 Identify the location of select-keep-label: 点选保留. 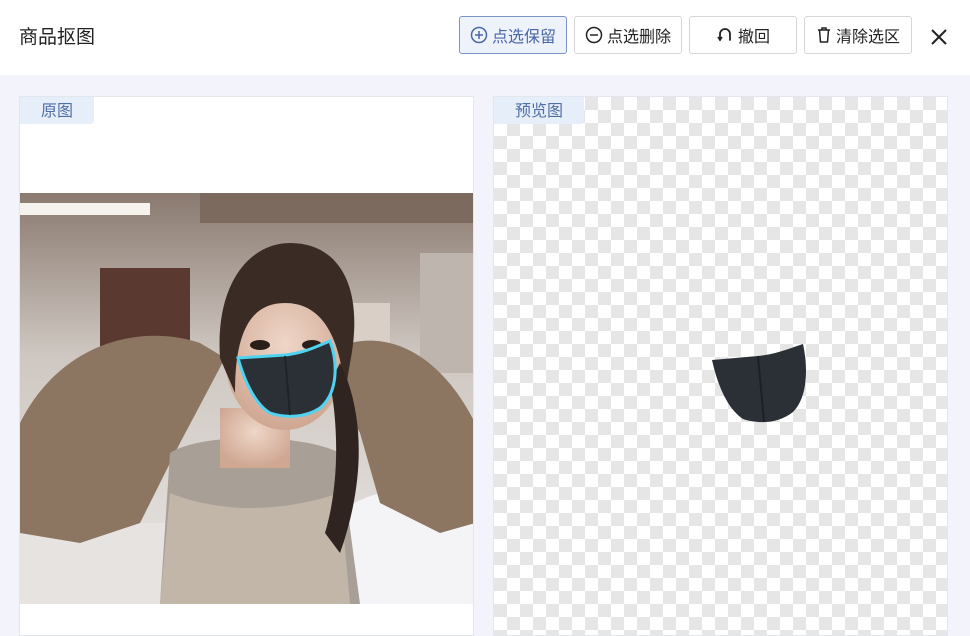
(523, 36).